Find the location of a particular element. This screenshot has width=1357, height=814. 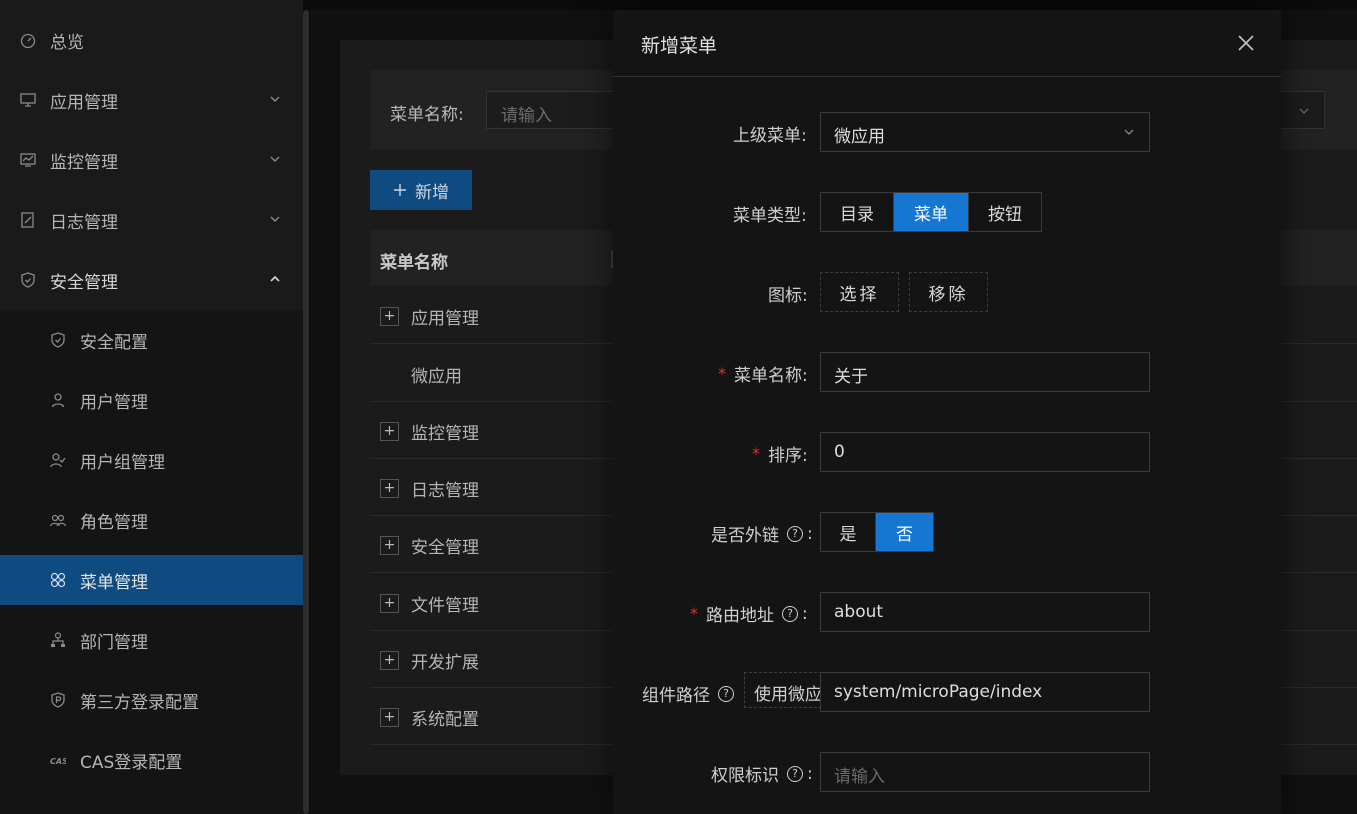

external-link-radio-group: 是 否 is located at coordinates (877, 532).